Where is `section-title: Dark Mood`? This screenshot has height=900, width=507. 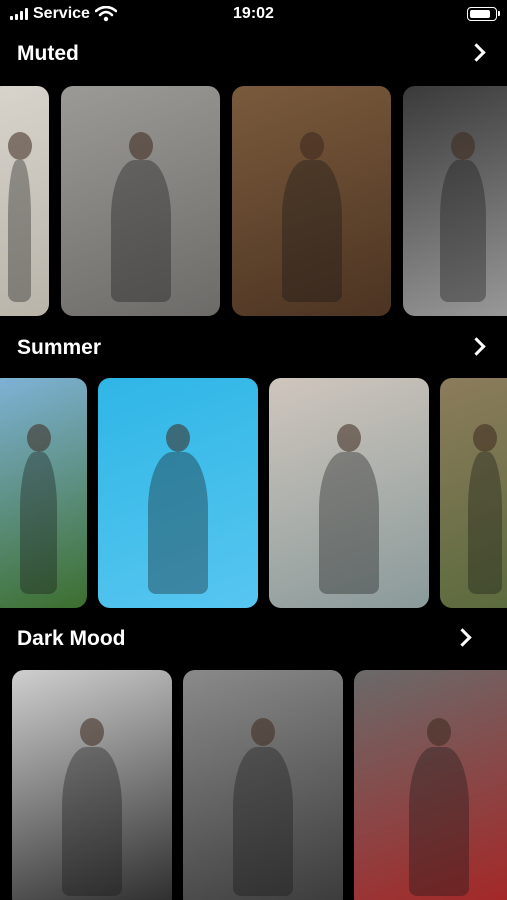
section-title: Dark Mood is located at coordinates (71, 639).